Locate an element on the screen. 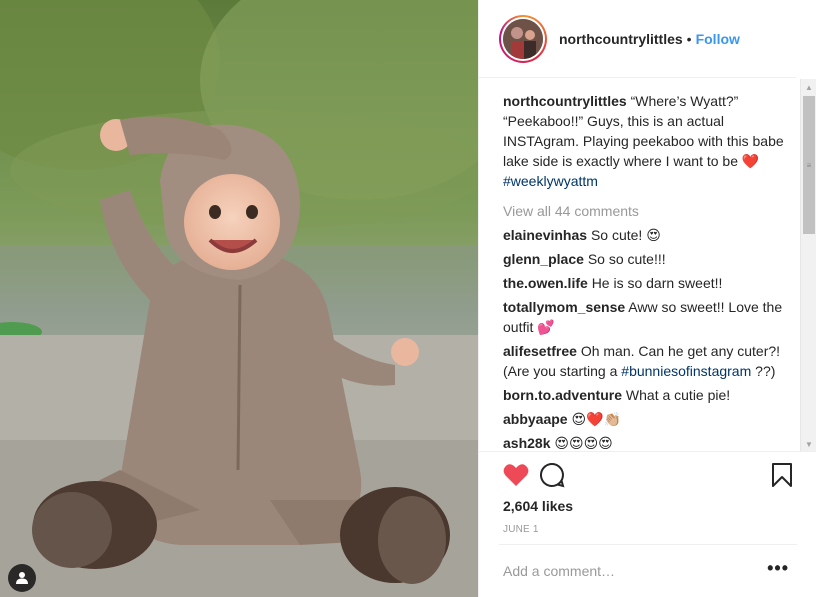 This screenshot has width=816, height=597. comment-text: What a cutie pie! is located at coordinates (678, 395).